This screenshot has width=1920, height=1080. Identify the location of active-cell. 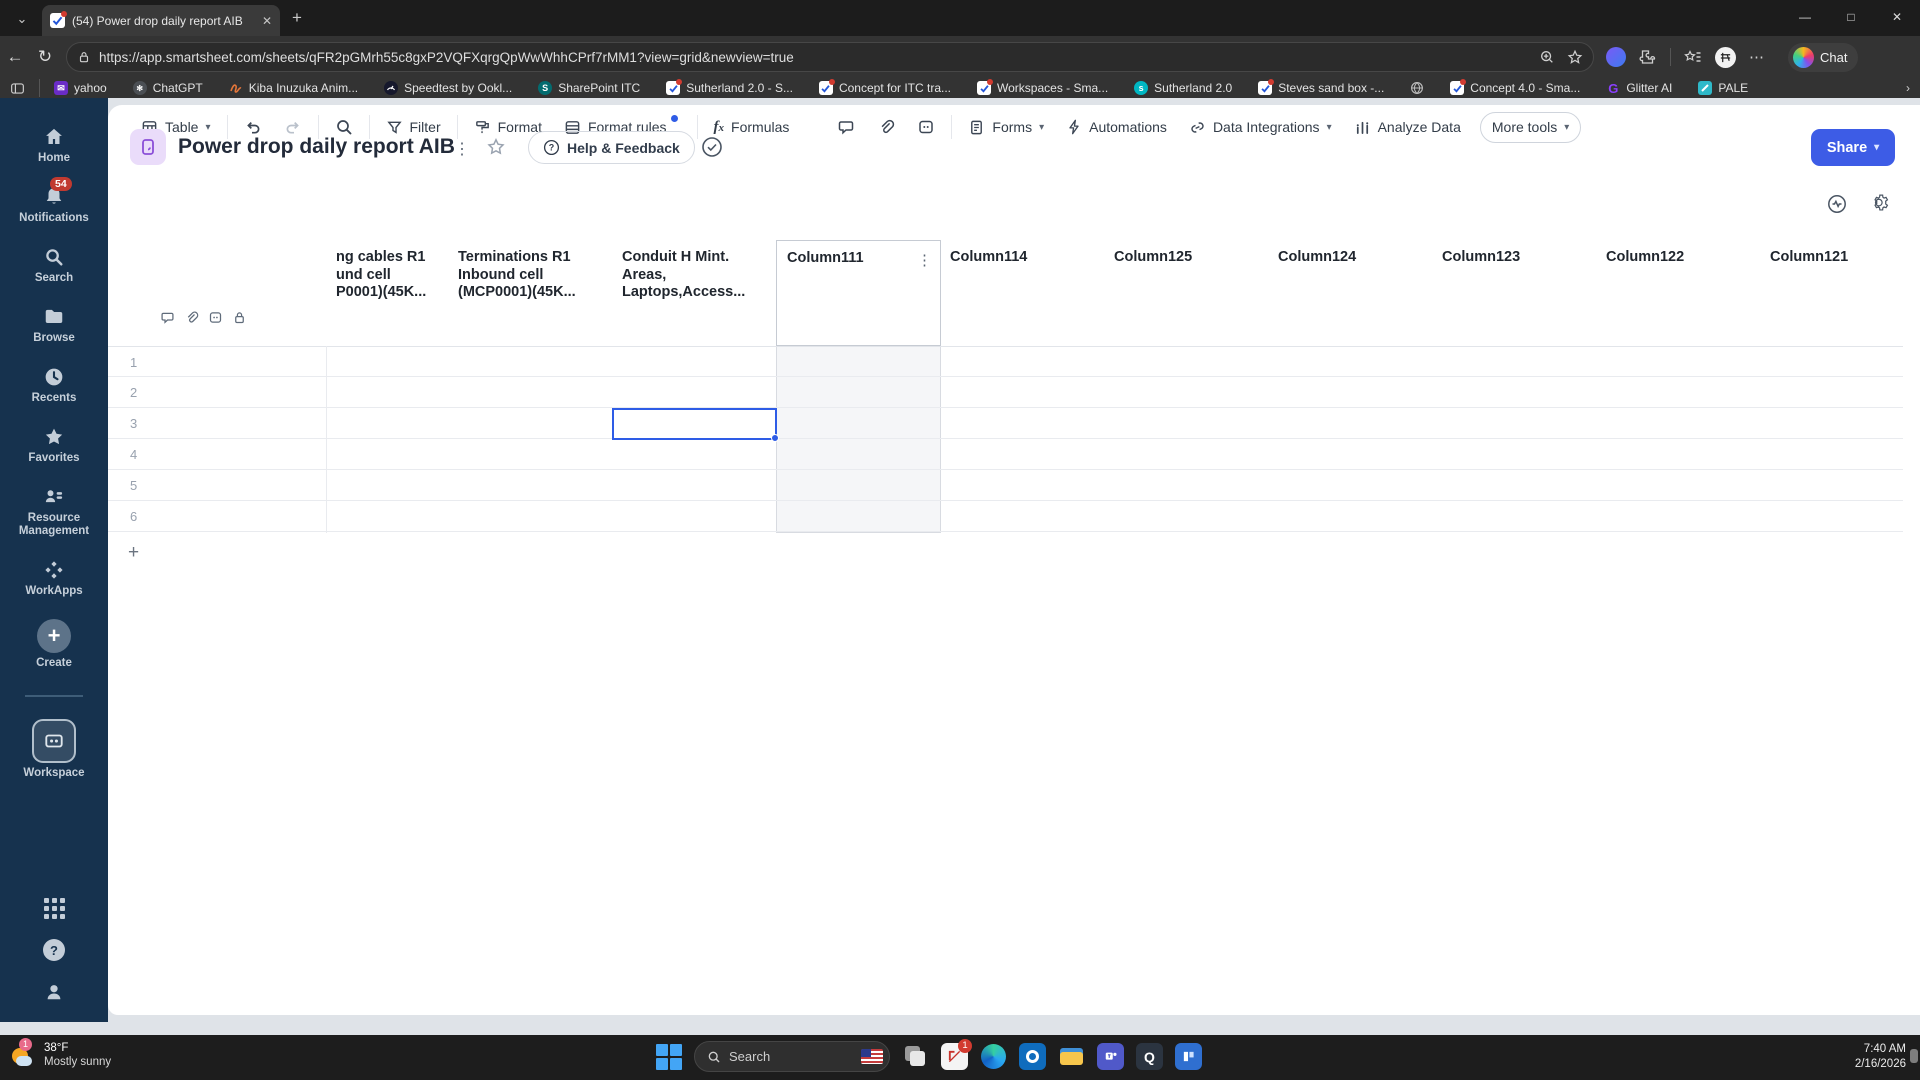
(695, 425).